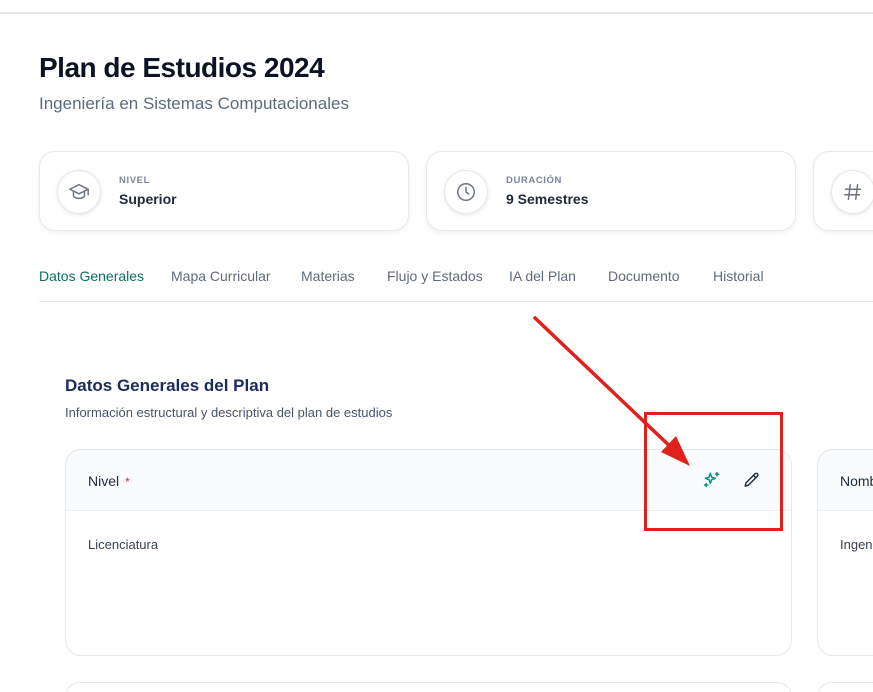 This screenshot has height=692, width=873. Describe the element at coordinates (856, 481) in the screenshot. I see `field-label: Nomb` at that location.